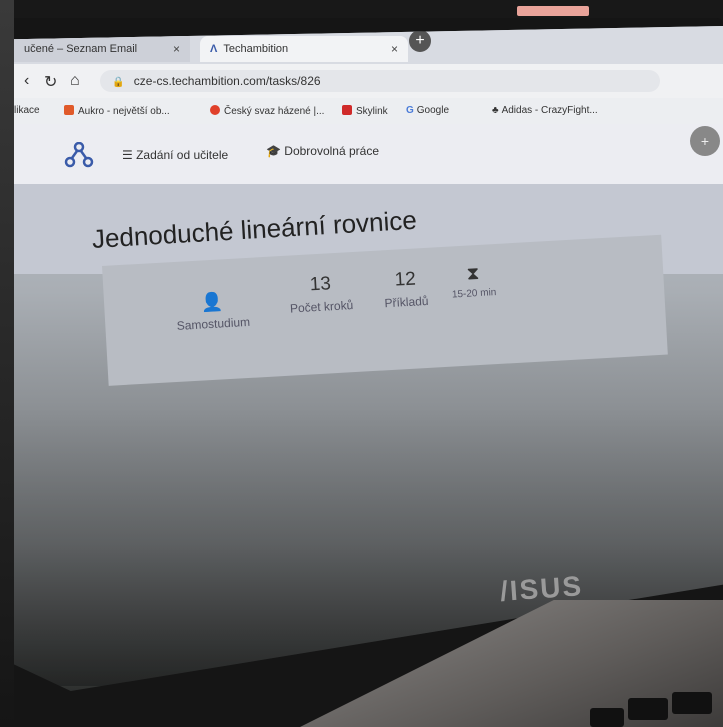  What do you see at coordinates (27, 110) in the screenshot?
I see `bookmark-item: likace` at bounding box center [27, 110].